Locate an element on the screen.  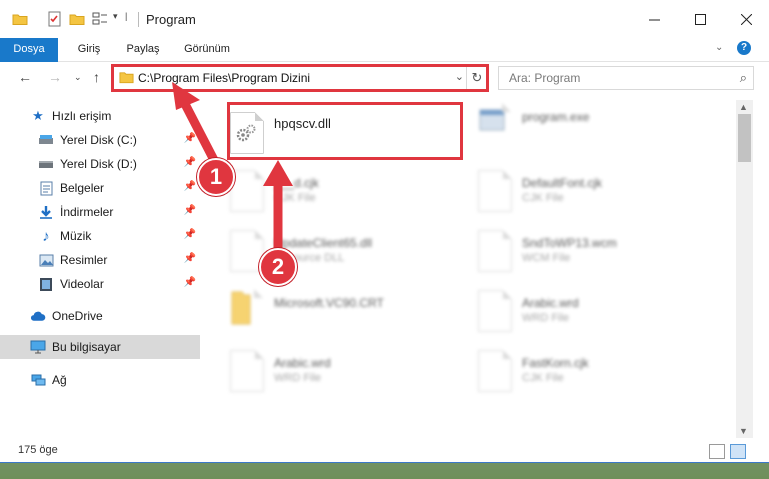
sidebar-item-network: Ağ is located at coordinates (115, 380).